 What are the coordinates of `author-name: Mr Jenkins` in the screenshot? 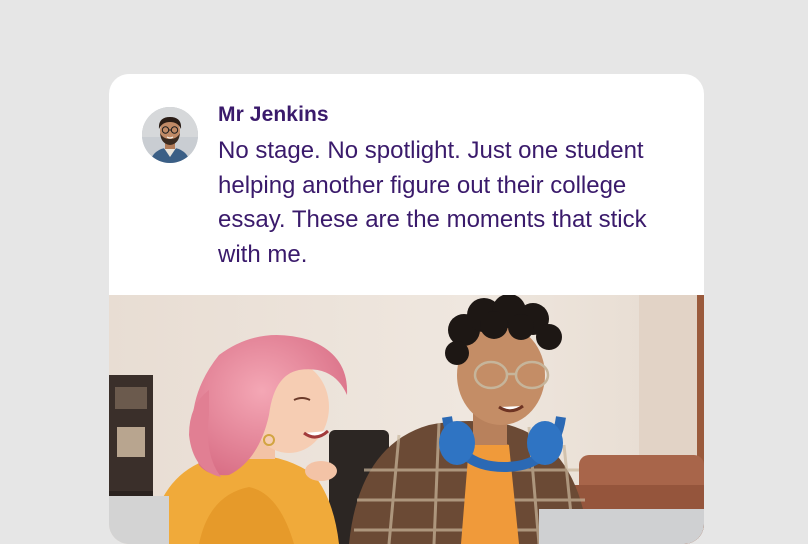 It's located at (273, 115).